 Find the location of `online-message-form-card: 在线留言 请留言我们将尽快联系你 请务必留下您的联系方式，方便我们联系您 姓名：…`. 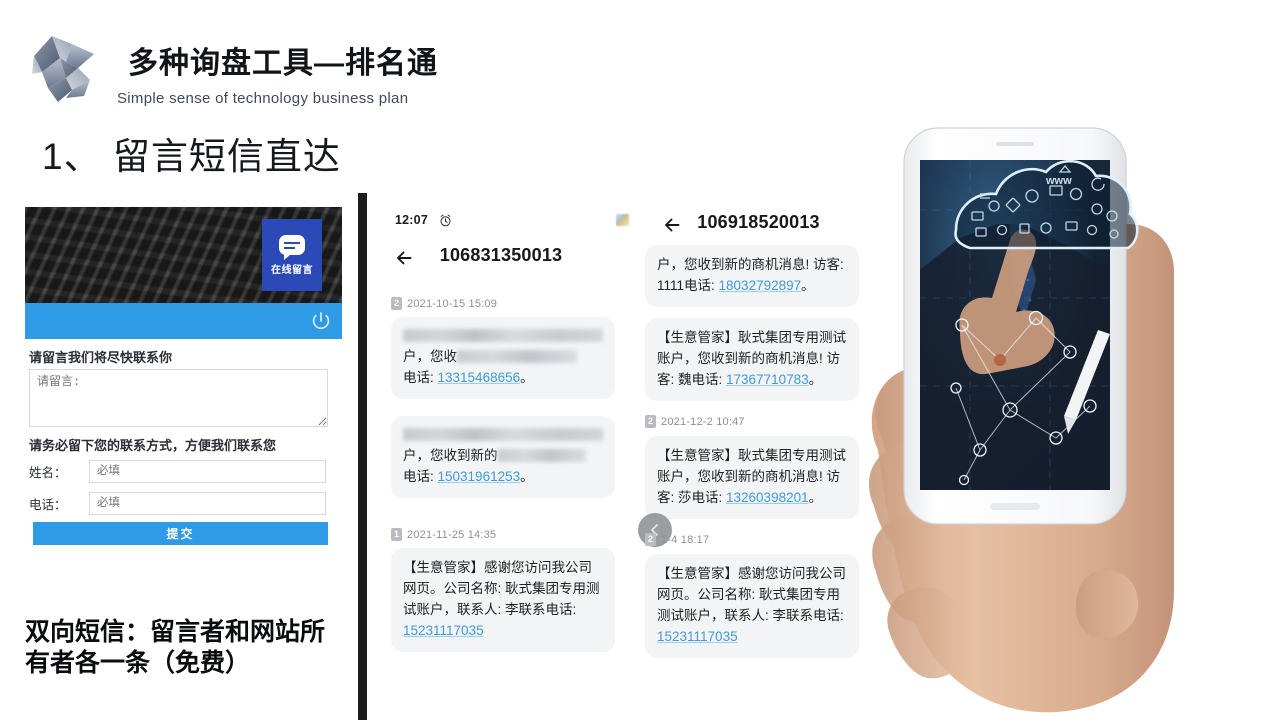

online-message-form-card: 在线留言 请留言我们将尽快联系你 请务必留下您的联系方式，方便我们联系您 姓名：… is located at coordinates (183, 378).